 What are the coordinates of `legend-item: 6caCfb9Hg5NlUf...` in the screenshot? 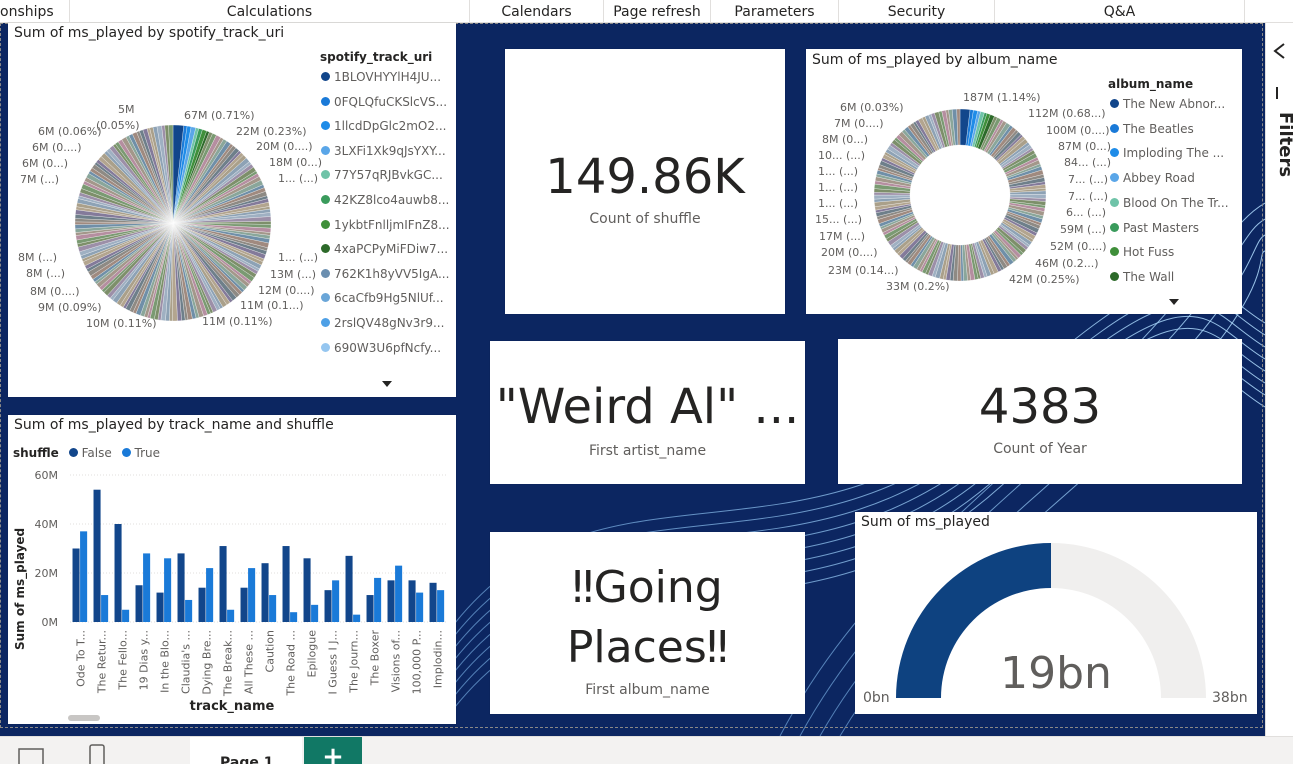 It's located at (382, 298).